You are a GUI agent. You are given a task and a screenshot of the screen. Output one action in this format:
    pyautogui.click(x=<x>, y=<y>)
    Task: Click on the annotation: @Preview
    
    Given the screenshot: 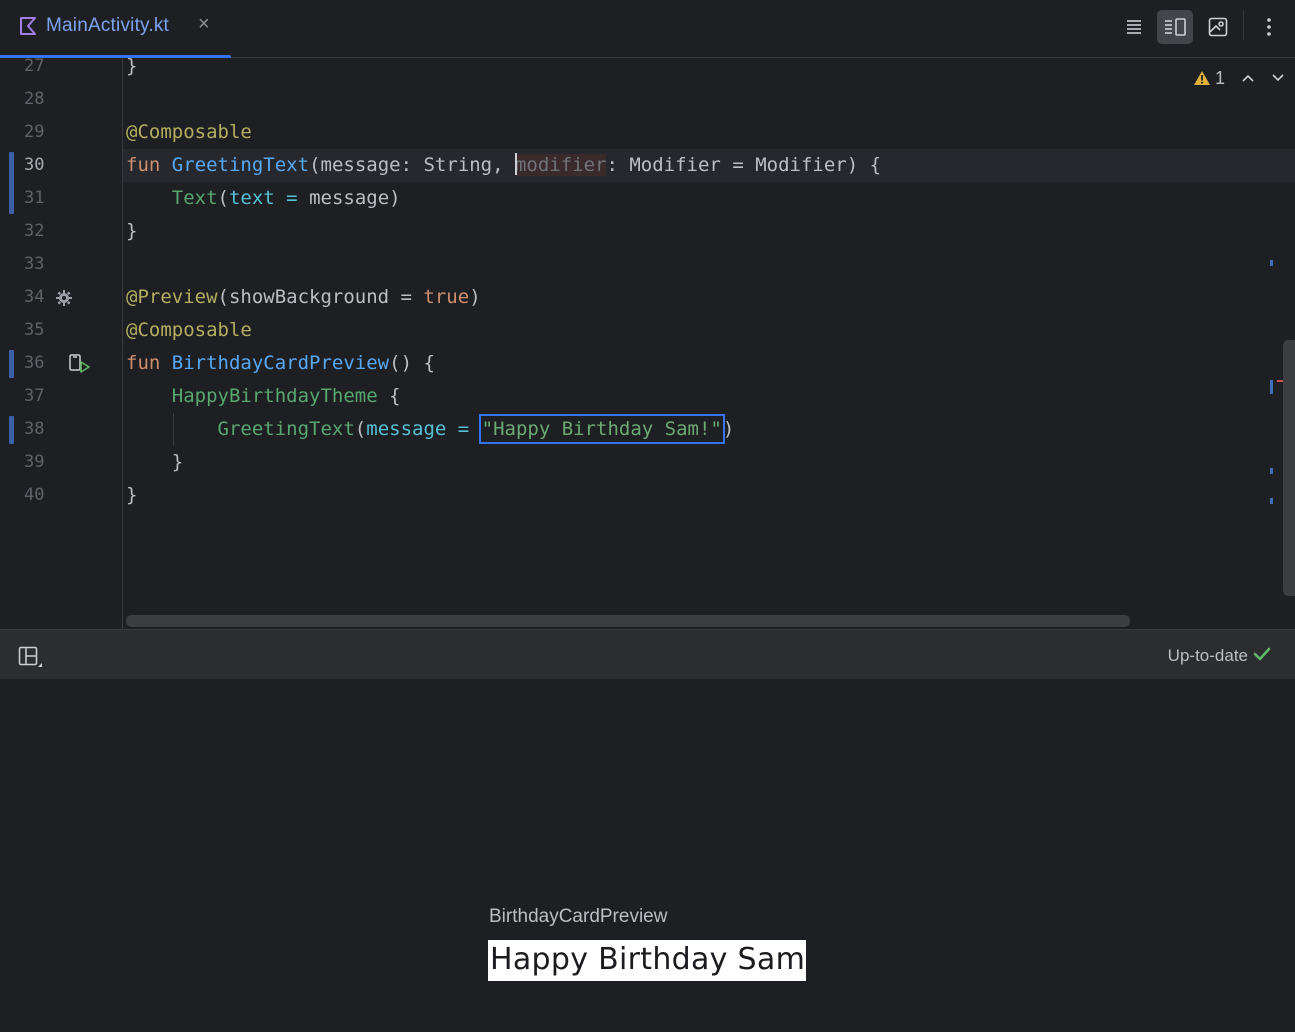 What is the action you would take?
    pyautogui.click(x=172, y=297)
    